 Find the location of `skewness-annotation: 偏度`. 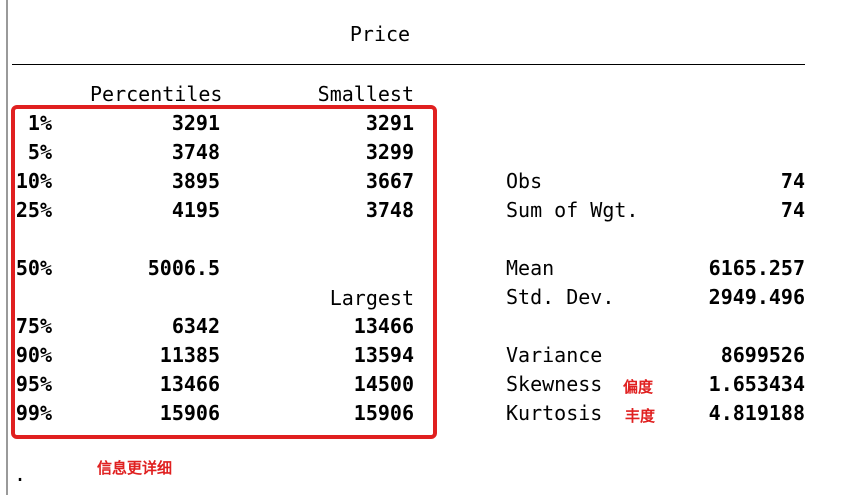

skewness-annotation: 偏度 is located at coordinates (638, 387).